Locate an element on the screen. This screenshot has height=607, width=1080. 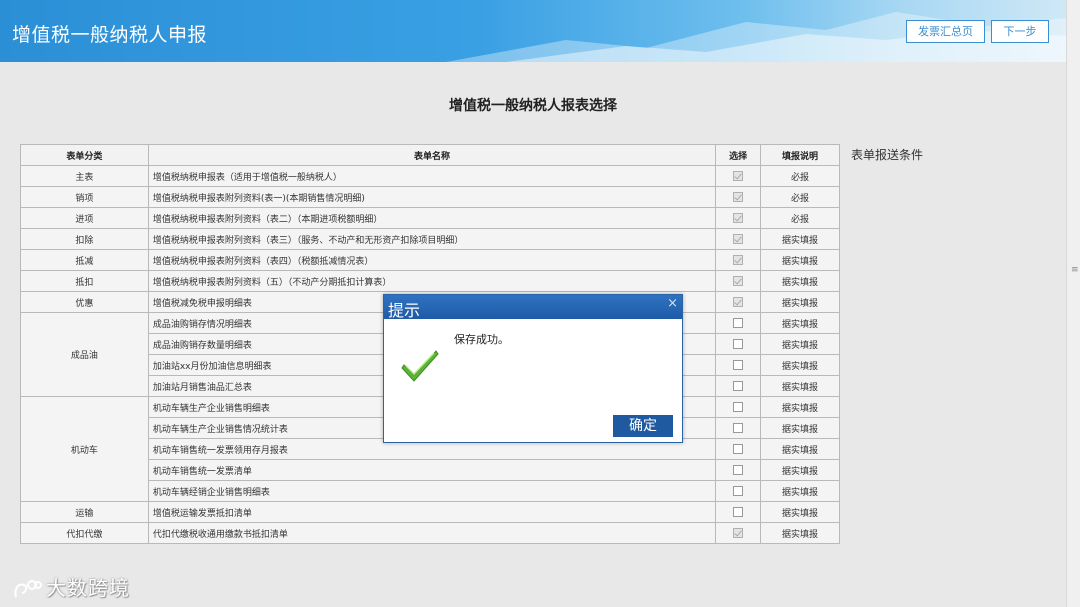
table-header-row: 表单分类 表单名称 选择 填报说明 is located at coordinates (430, 155).